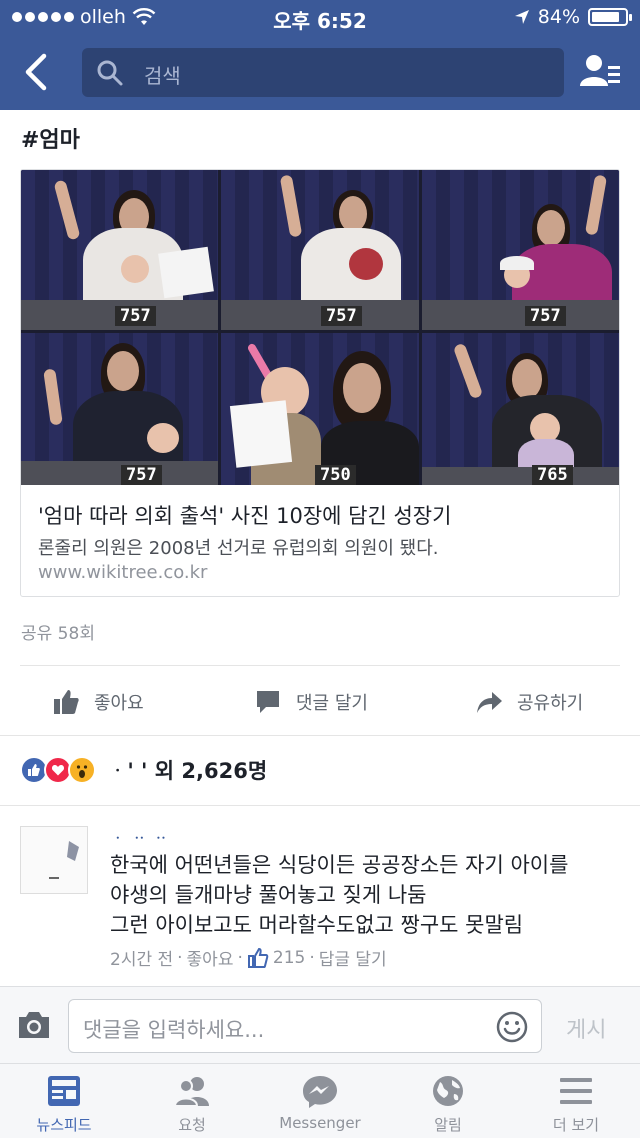 The image size is (640, 1138). I want to click on comment-like-link: 좋아요, so click(210, 957).